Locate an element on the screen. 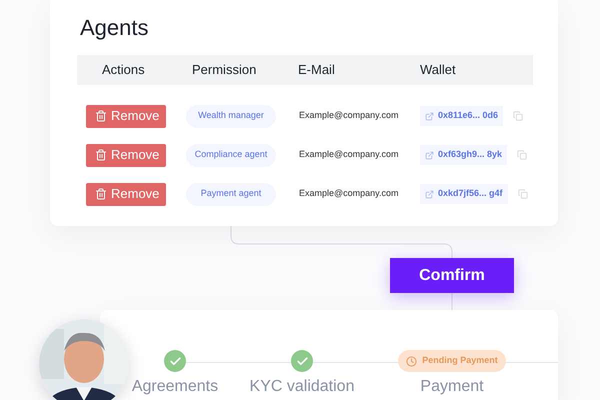  step-label: Payment is located at coordinates (452, 387).